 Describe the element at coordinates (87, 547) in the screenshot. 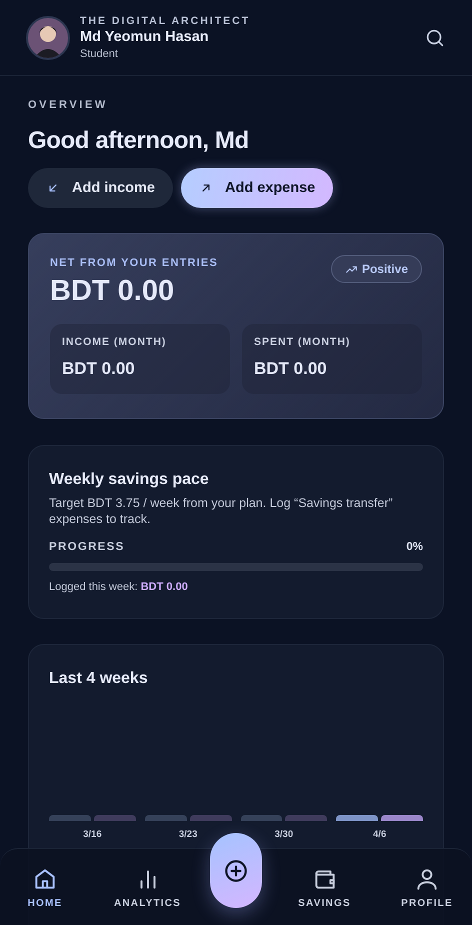

I see `progress-label: PROGRESS` at that location.